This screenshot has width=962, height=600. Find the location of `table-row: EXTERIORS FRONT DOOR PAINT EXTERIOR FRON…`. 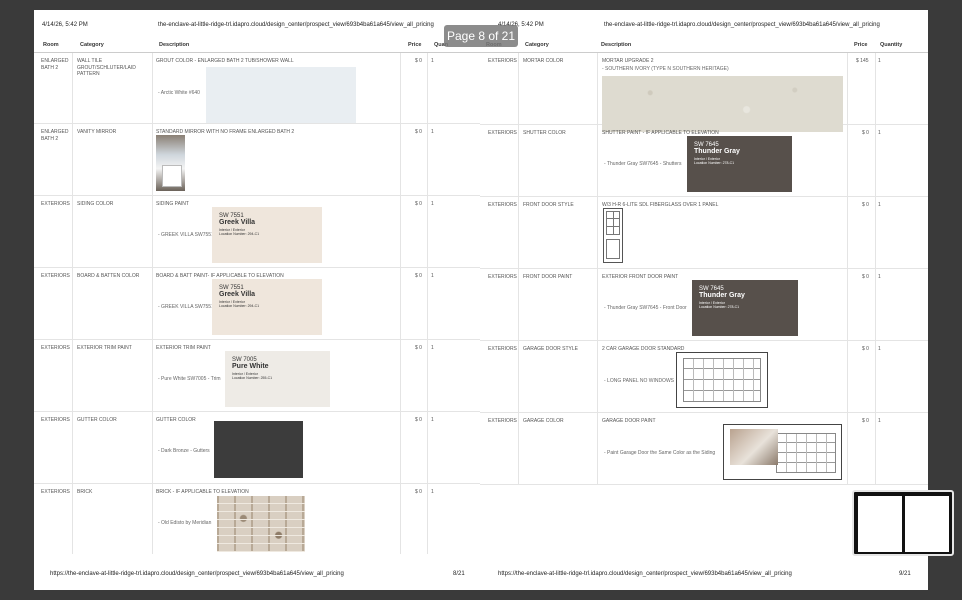

table-row: EXTERIORS FRONT DOOR PAINT EXTERIOR FRON… is located at coordinates (704, 305).